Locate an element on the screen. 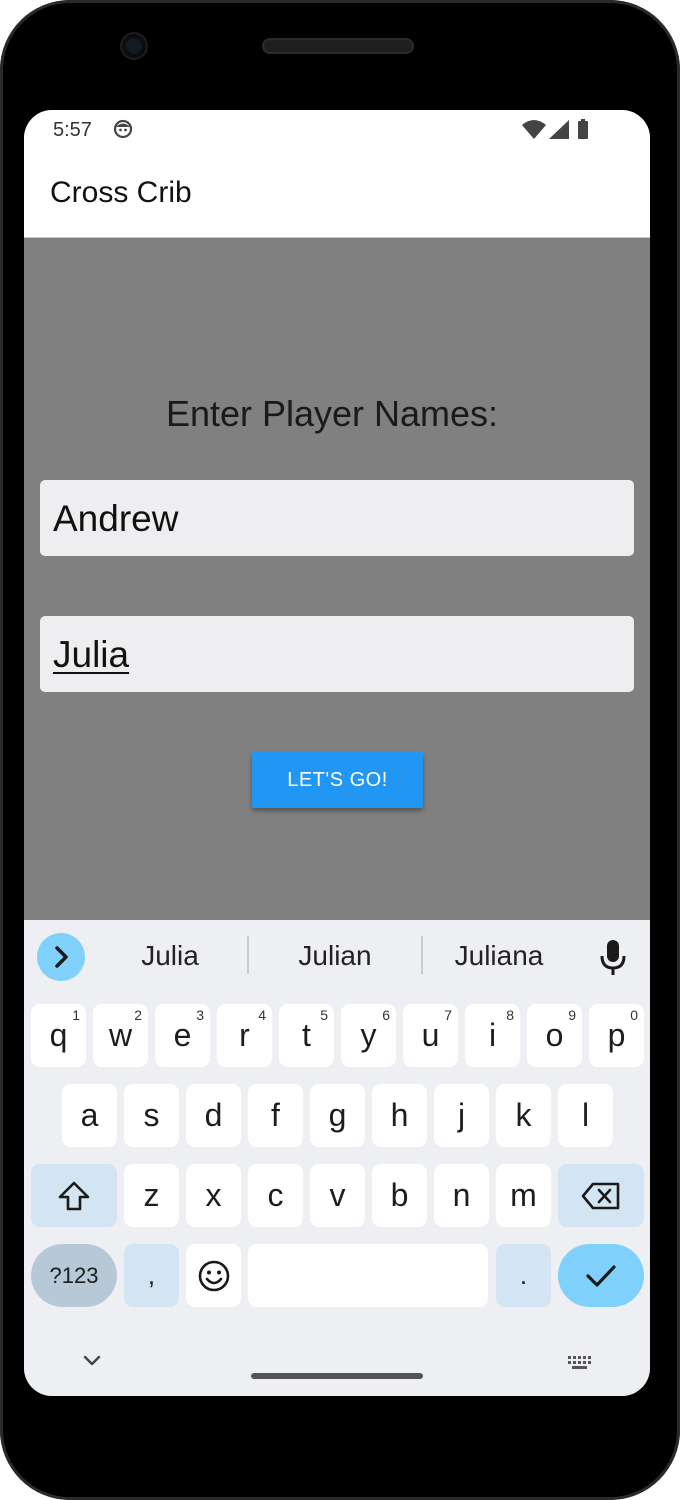  suggestion-2: Julian is located at coordinates (335, 956).